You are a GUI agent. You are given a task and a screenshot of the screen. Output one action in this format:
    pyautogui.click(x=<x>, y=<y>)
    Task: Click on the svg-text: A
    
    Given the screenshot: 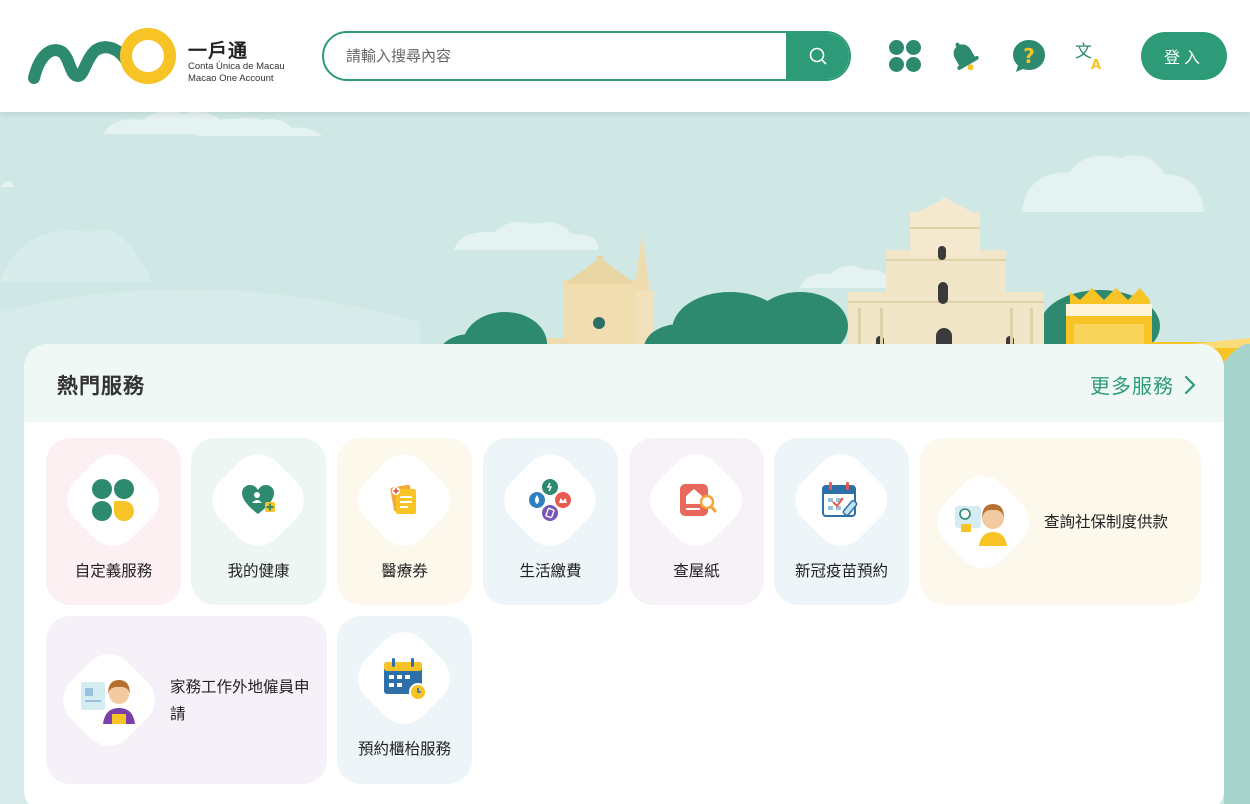 What is the action you would take?
    pyautogui.click(x=1096, y=65)
    